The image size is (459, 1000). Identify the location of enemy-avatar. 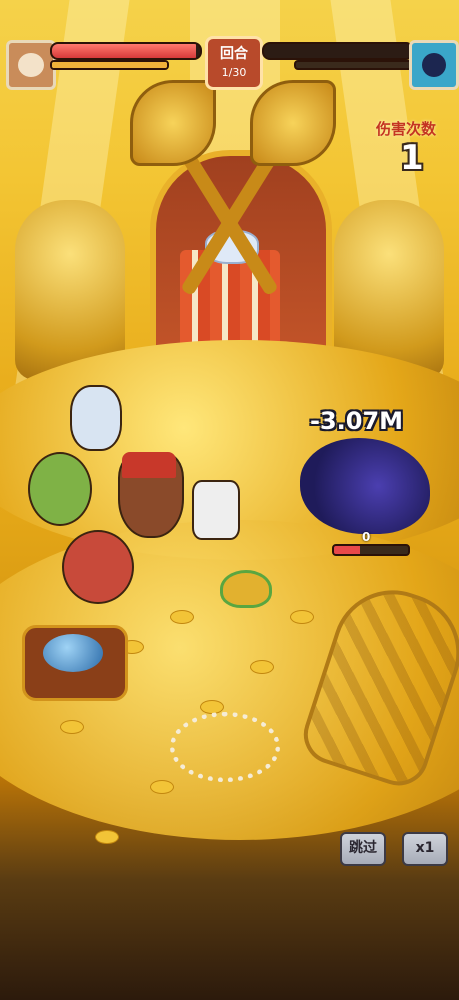
(434, 65).